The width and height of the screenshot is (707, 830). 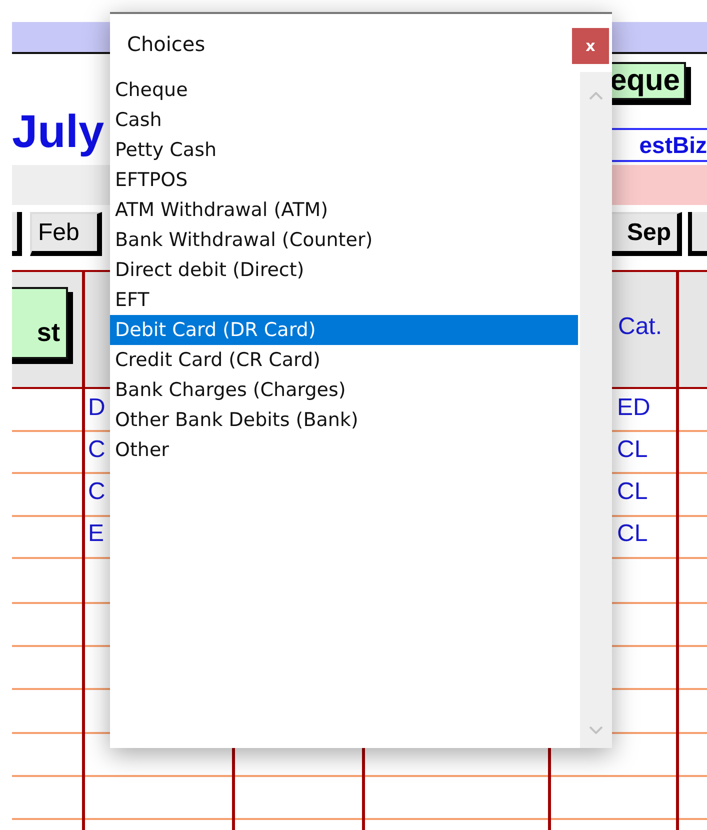 What do you see at coordinates (344, 450) in the screenshot?
I see `list-item: Other` at bounding box center [344, 450].